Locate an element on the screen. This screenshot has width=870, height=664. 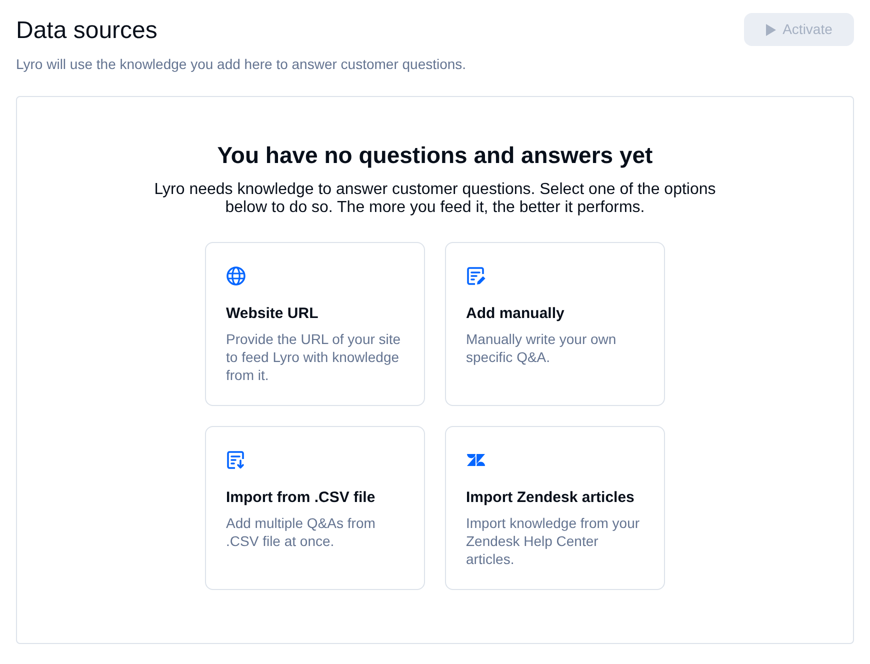
card-description: Provide the URL of your site to feed Lyro with knowledge from it. is located at coordinates (314, 357).